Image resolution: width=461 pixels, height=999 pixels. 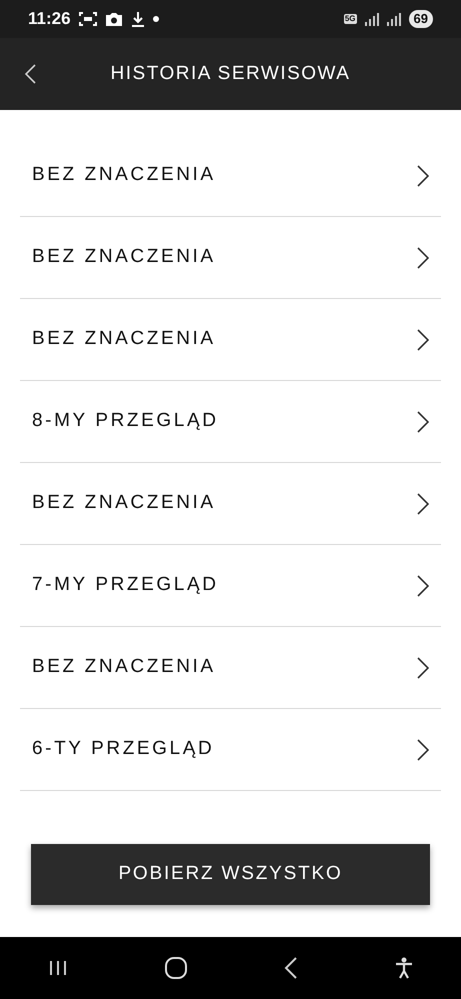 I want to click on home-icon, so click(x=176, y=968).